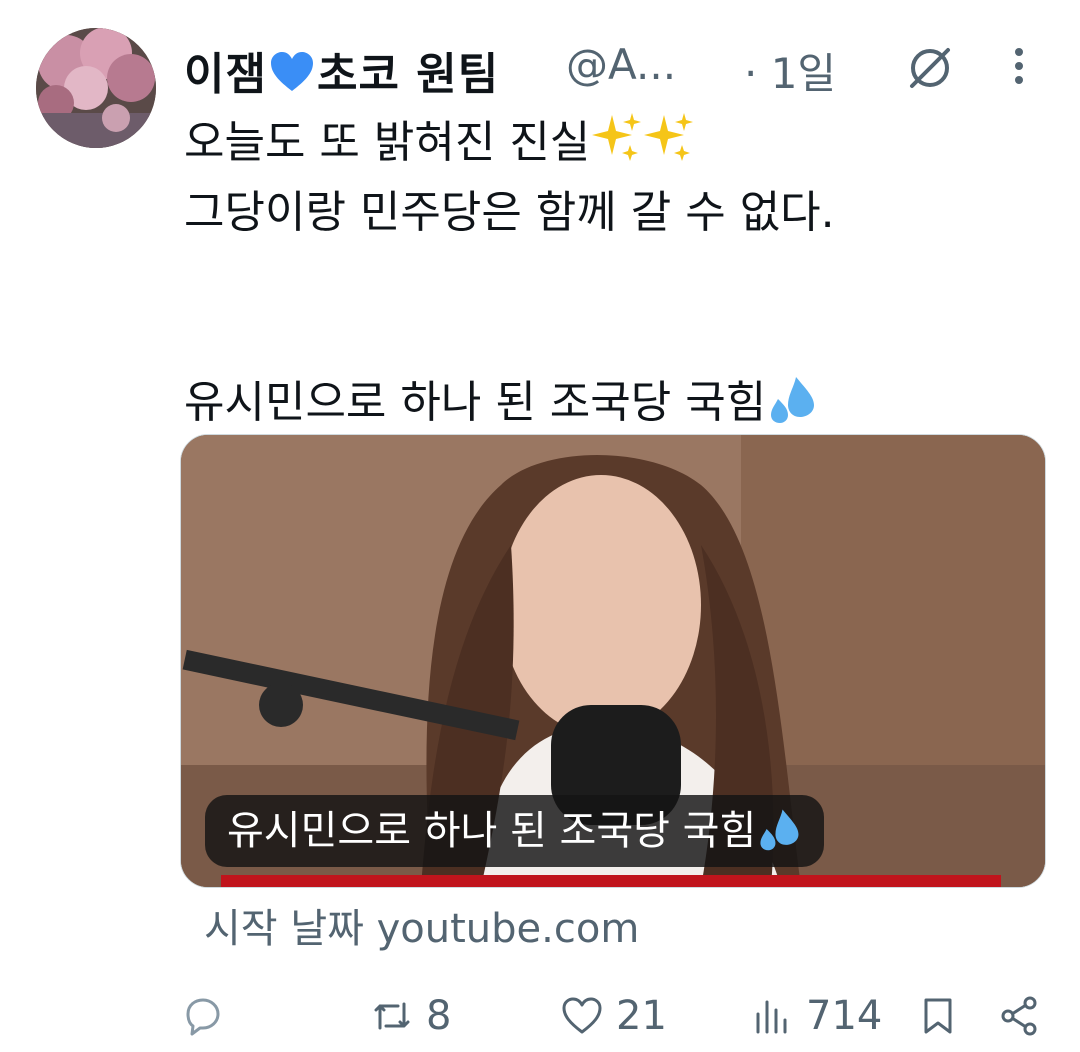  What do you see at coordinates (582, 1015) in the screenshot?
I see `like-icon` at bounding box center [582, 1015].